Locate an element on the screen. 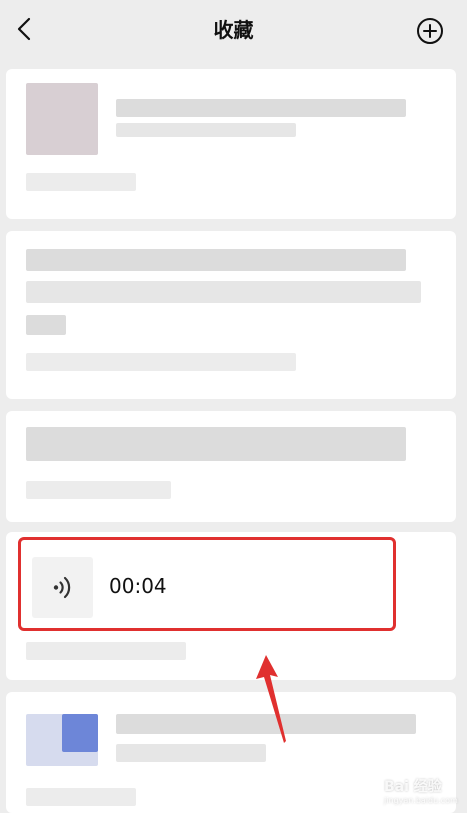 The width and height of the screenshot is (467, 813). voice-message-icon is located at coordinates (62, 587).